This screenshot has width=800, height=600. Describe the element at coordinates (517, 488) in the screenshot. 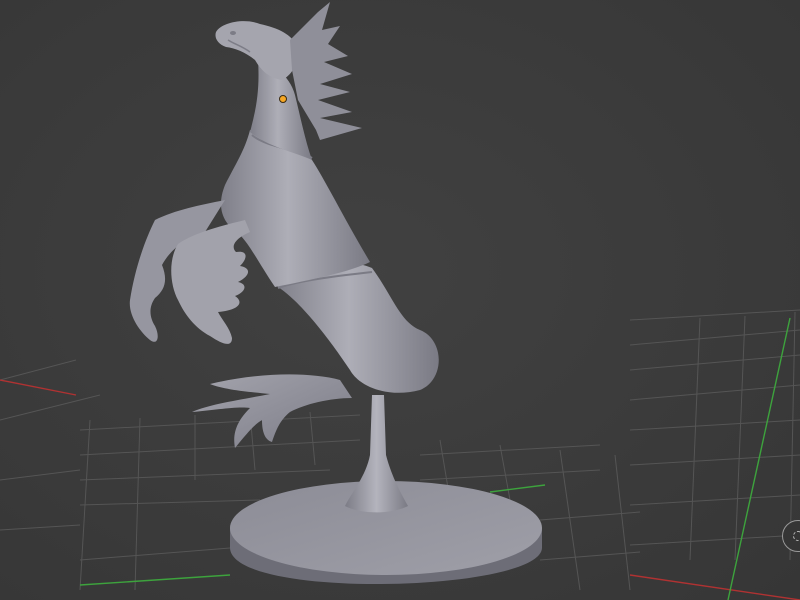

I see `y-axis-line-mid` at that location.